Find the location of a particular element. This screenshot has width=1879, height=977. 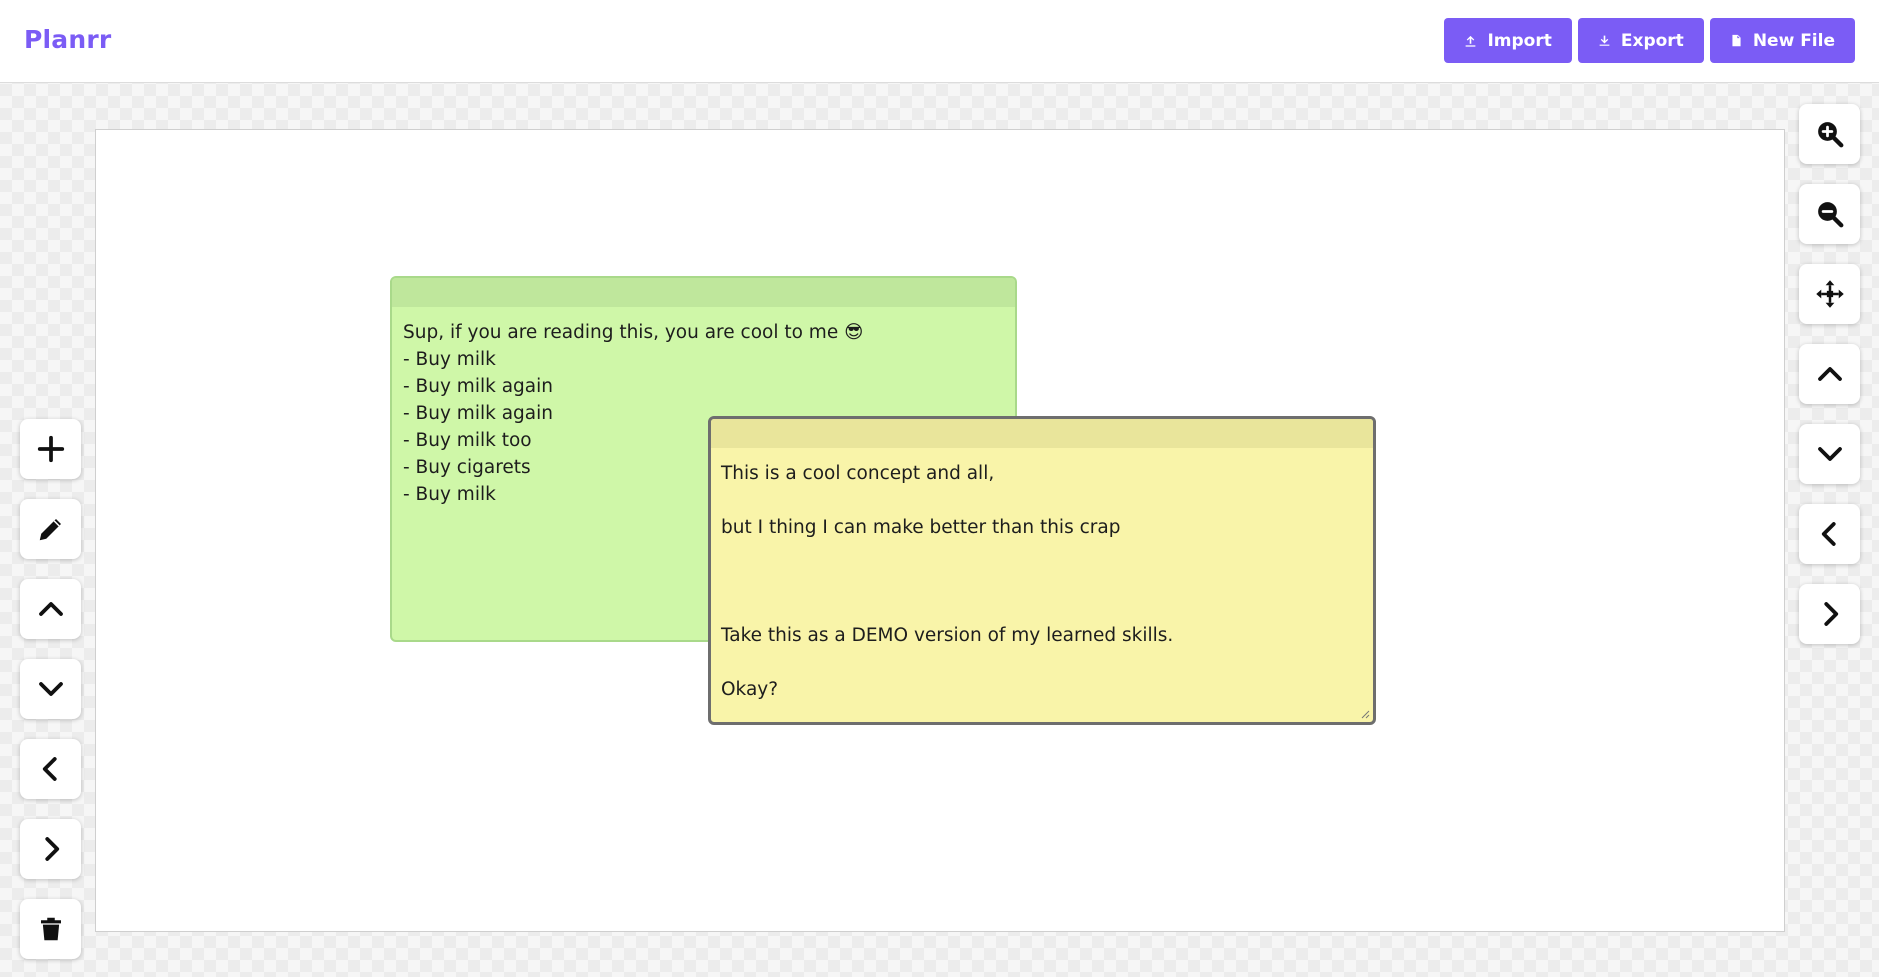

pencil-icon is located at coordinates (50, 530).